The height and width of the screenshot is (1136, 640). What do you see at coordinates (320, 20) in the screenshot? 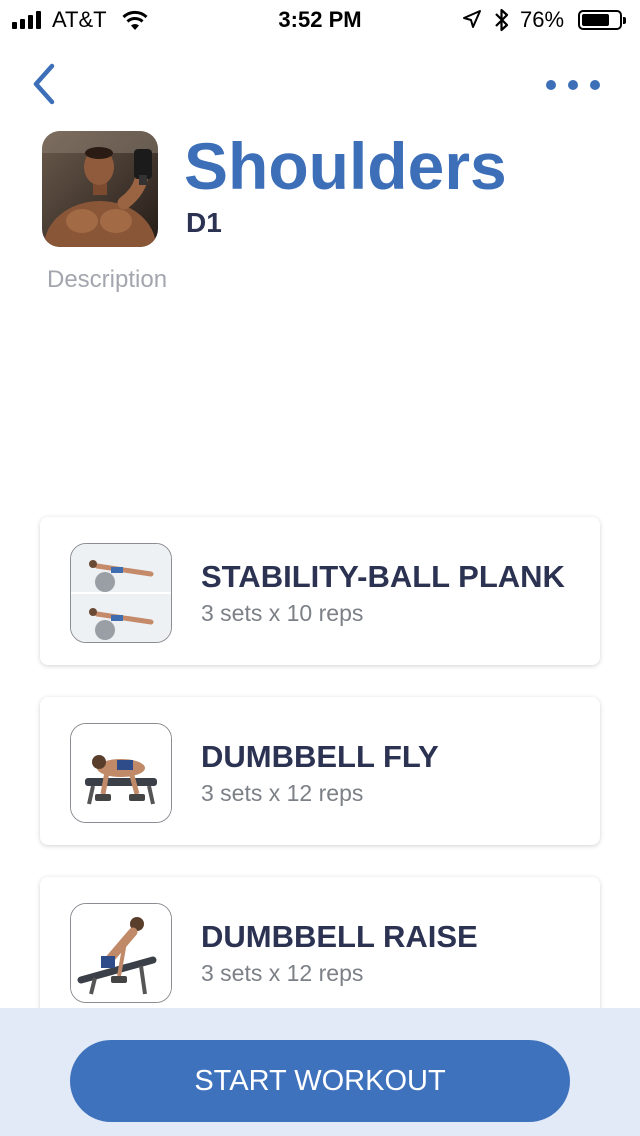
I see `status-bar: AT&T 3:52 PM 76%` at bounding box center [320, 20].